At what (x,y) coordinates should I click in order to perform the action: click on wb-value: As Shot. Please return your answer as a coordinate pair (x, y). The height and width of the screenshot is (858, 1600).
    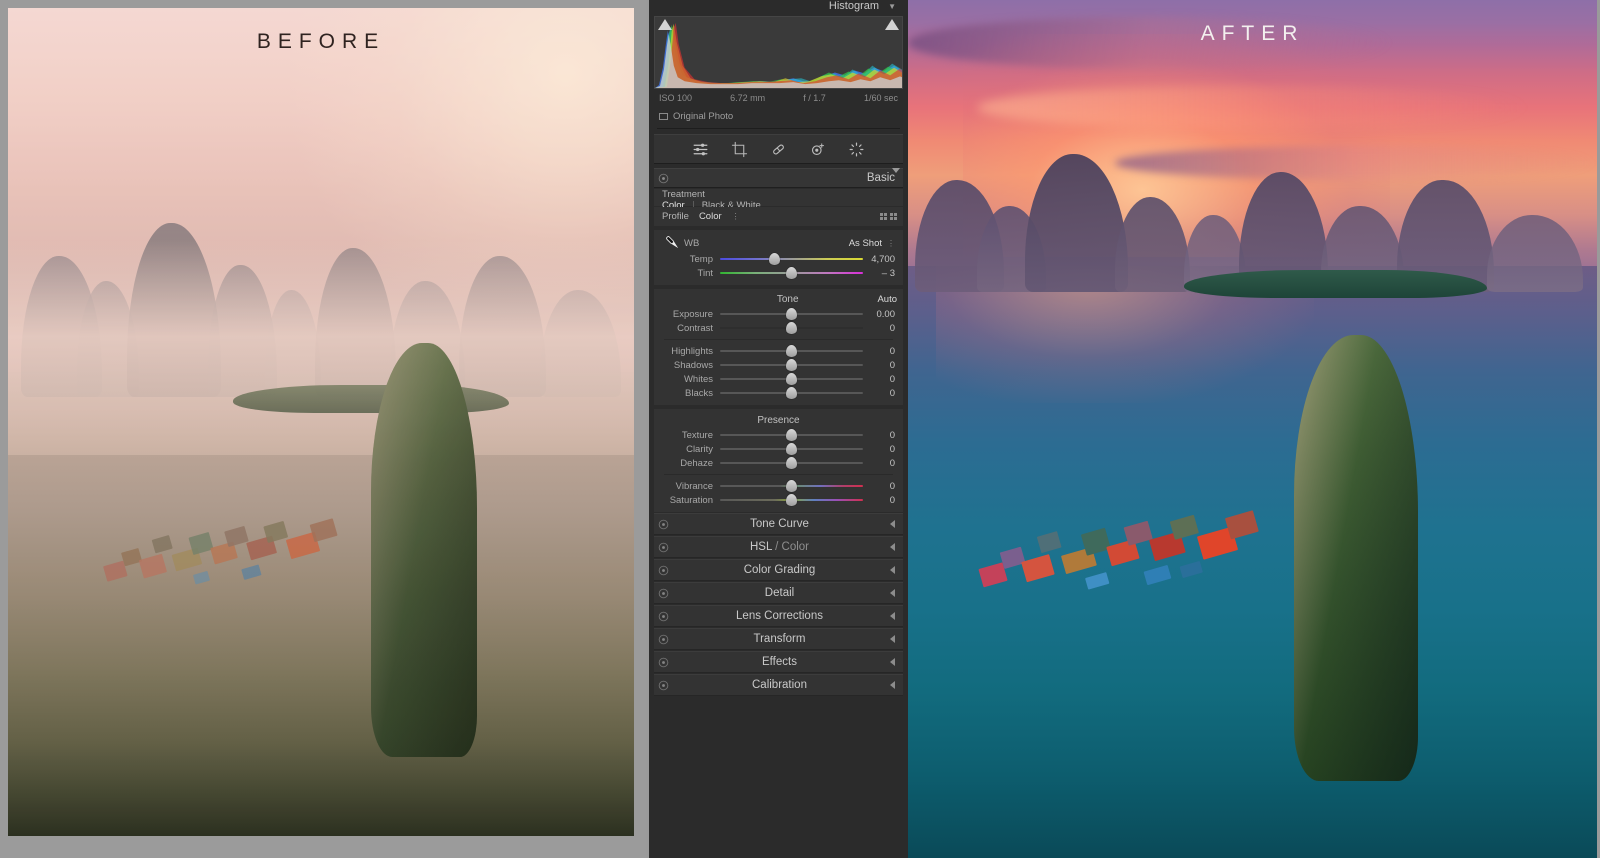
    Looking at the image, I should click on (865, 243).